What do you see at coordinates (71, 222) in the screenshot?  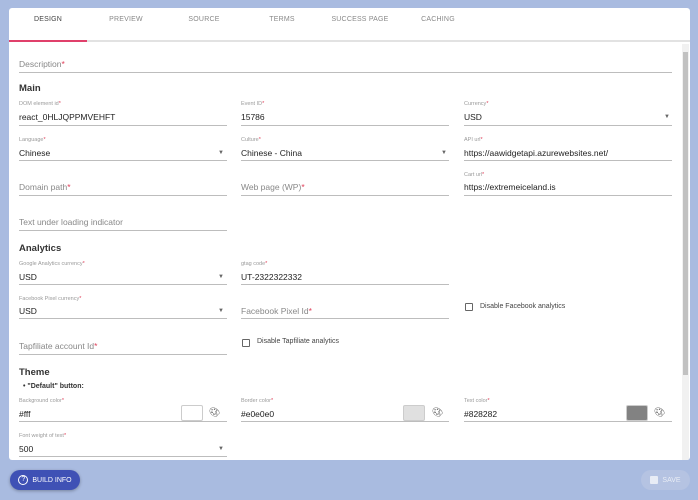 I see `loading-text-input: Text under loading indicator` at bounding box center [71, 222].